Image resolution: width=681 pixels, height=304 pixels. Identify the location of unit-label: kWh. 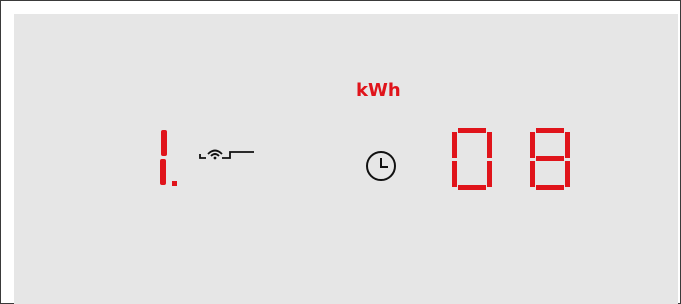
(378, 90).